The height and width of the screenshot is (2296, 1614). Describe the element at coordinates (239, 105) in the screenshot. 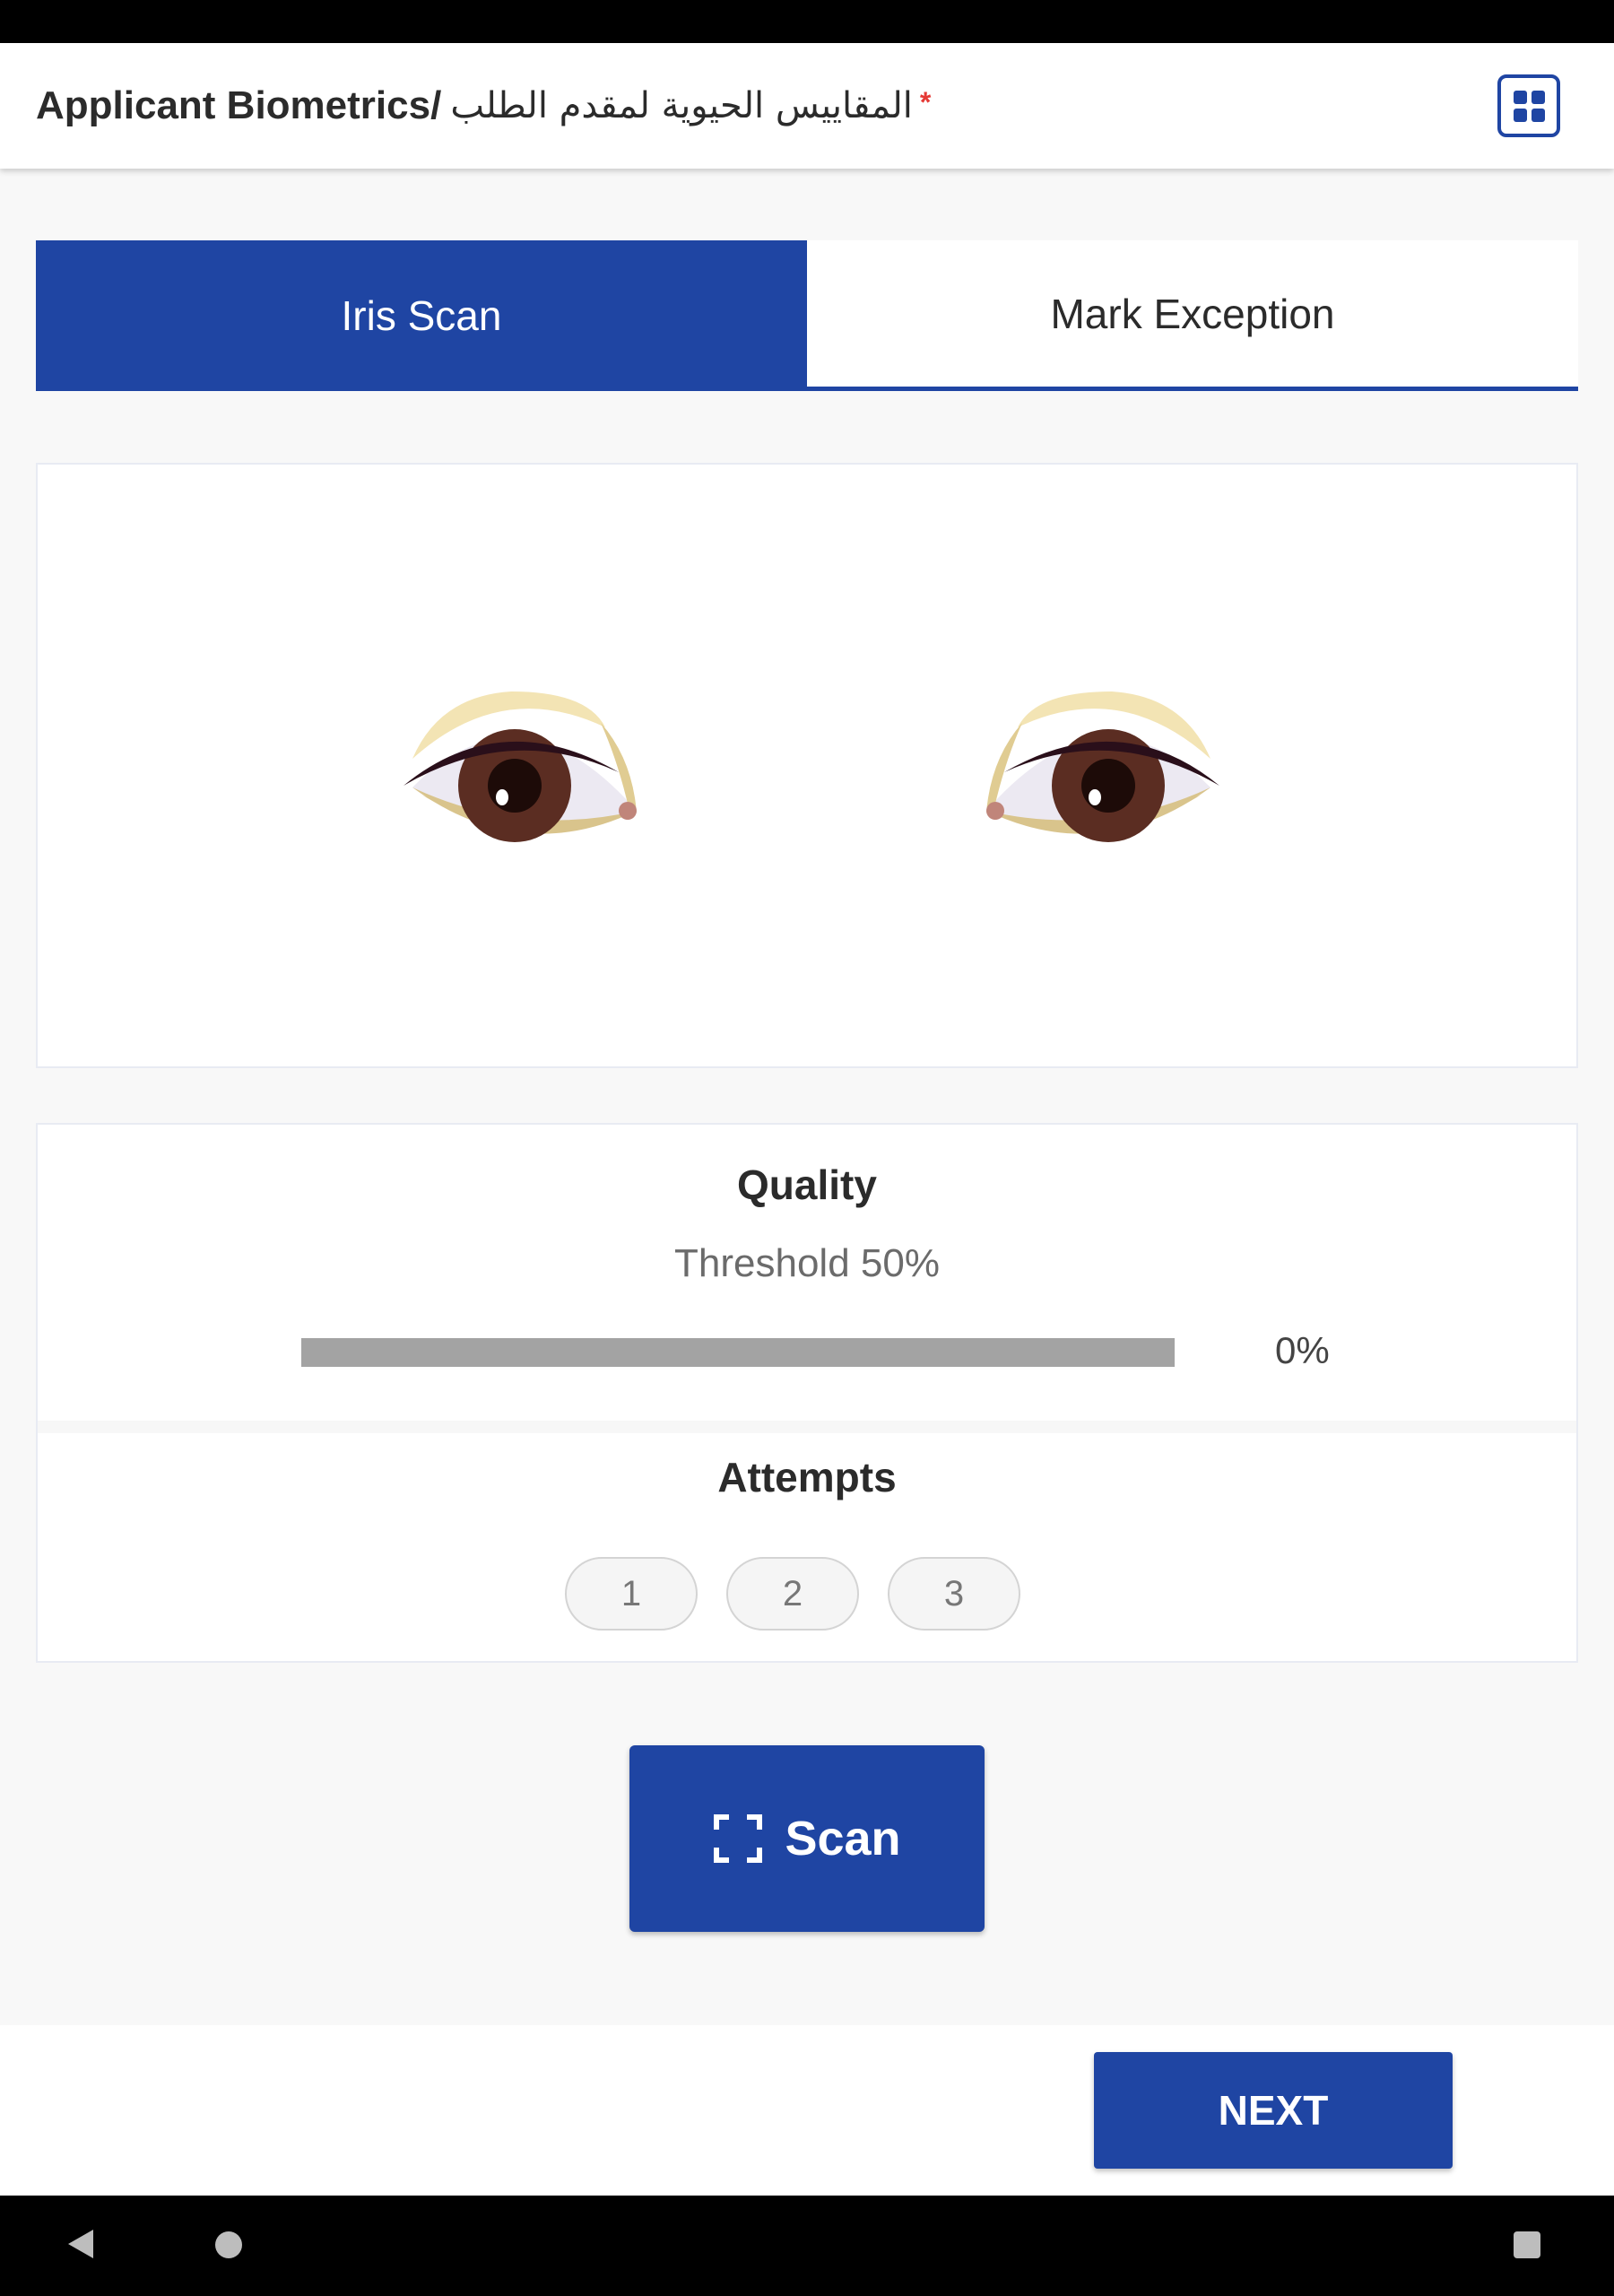

I see `page-title-english: Applicant Biometrics/` at that location.